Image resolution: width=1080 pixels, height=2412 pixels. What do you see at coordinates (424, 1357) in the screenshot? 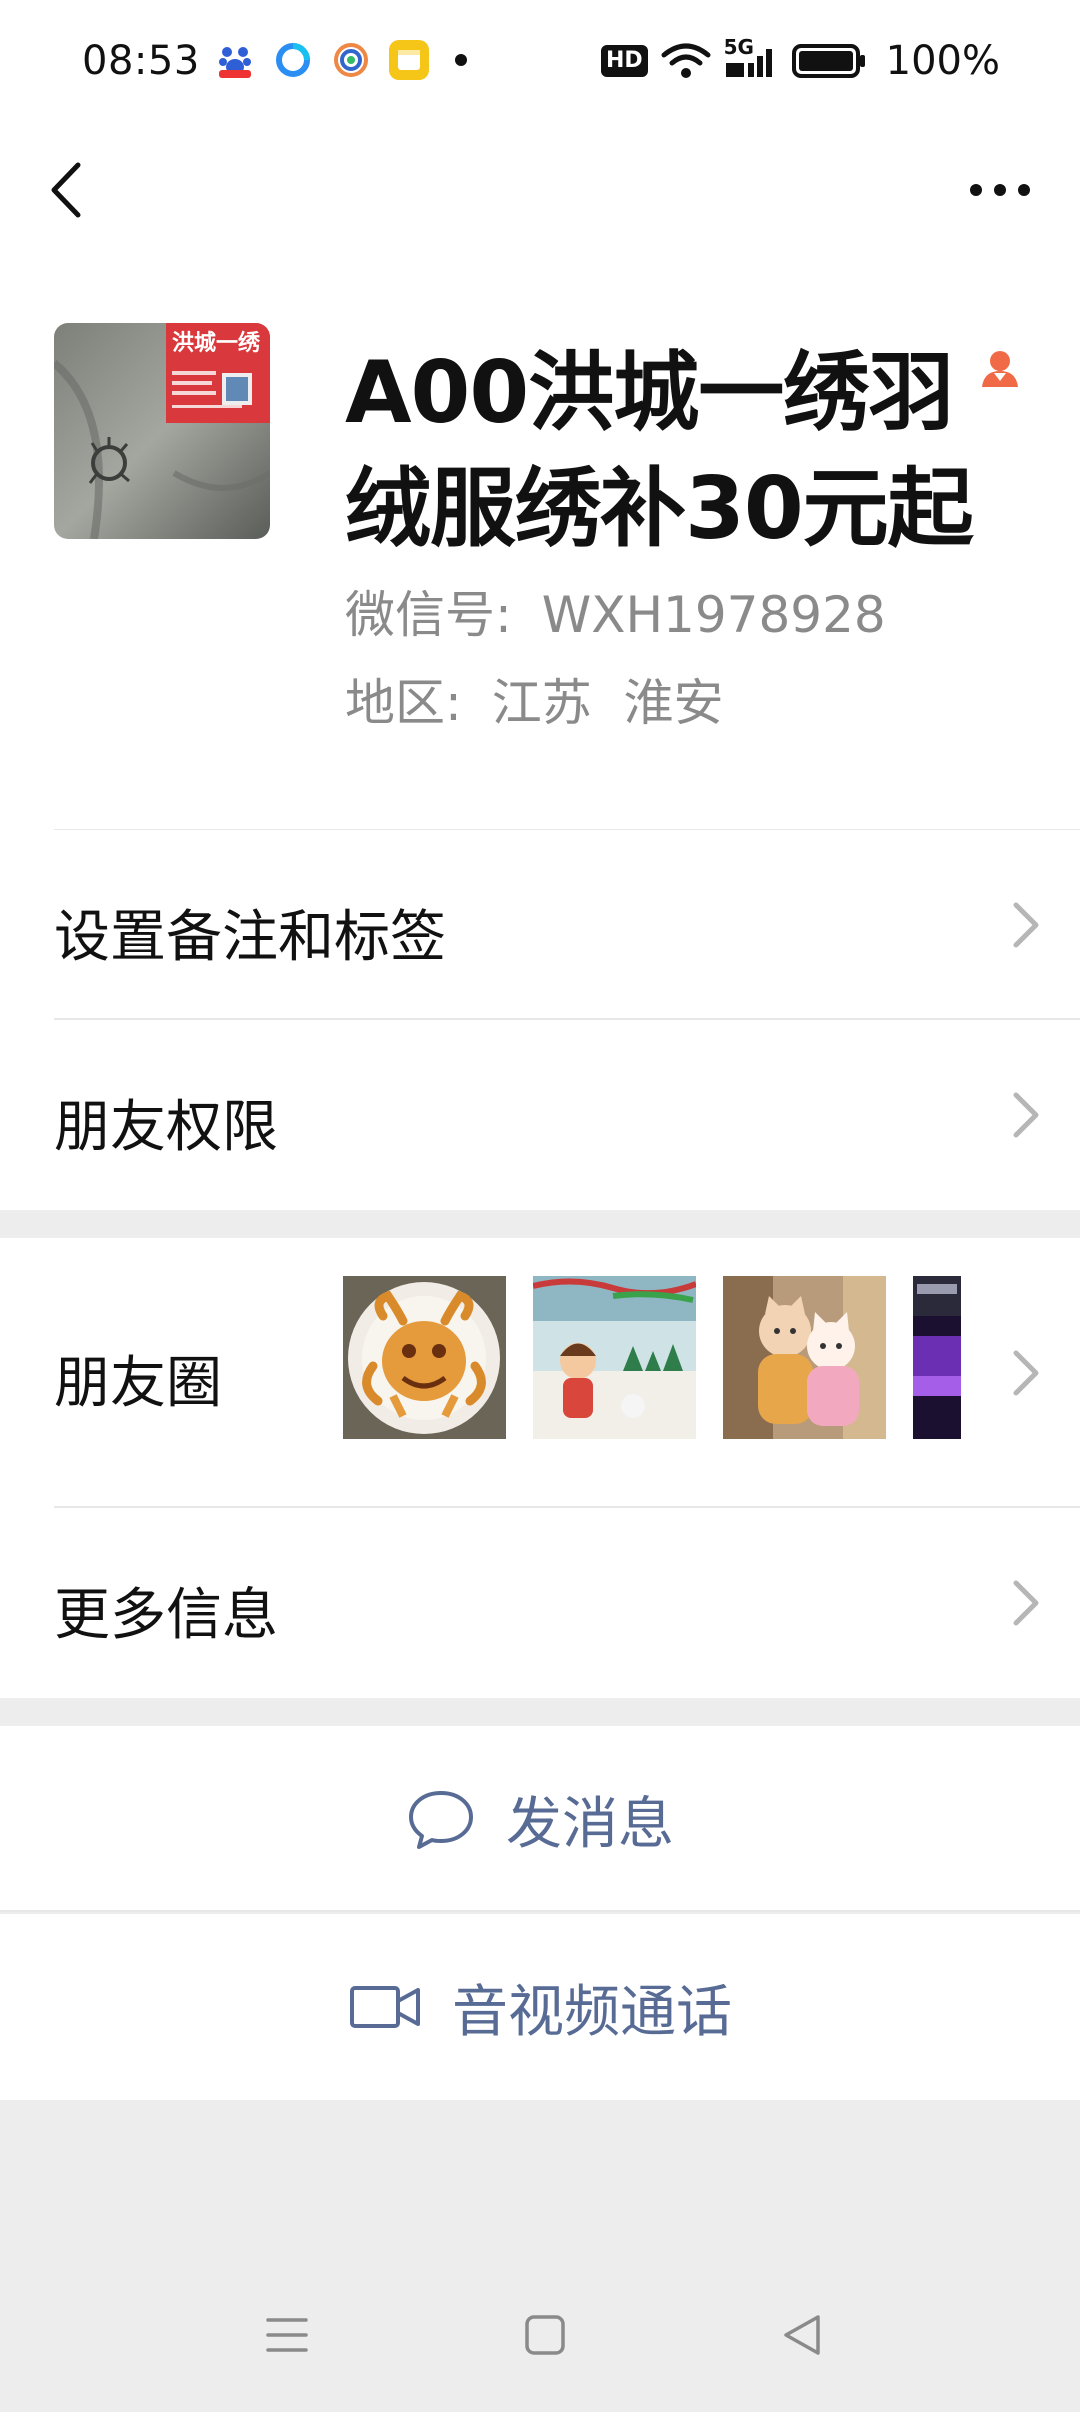
I see `moments-thumb-dragon` at bounding box center [424, 1357].